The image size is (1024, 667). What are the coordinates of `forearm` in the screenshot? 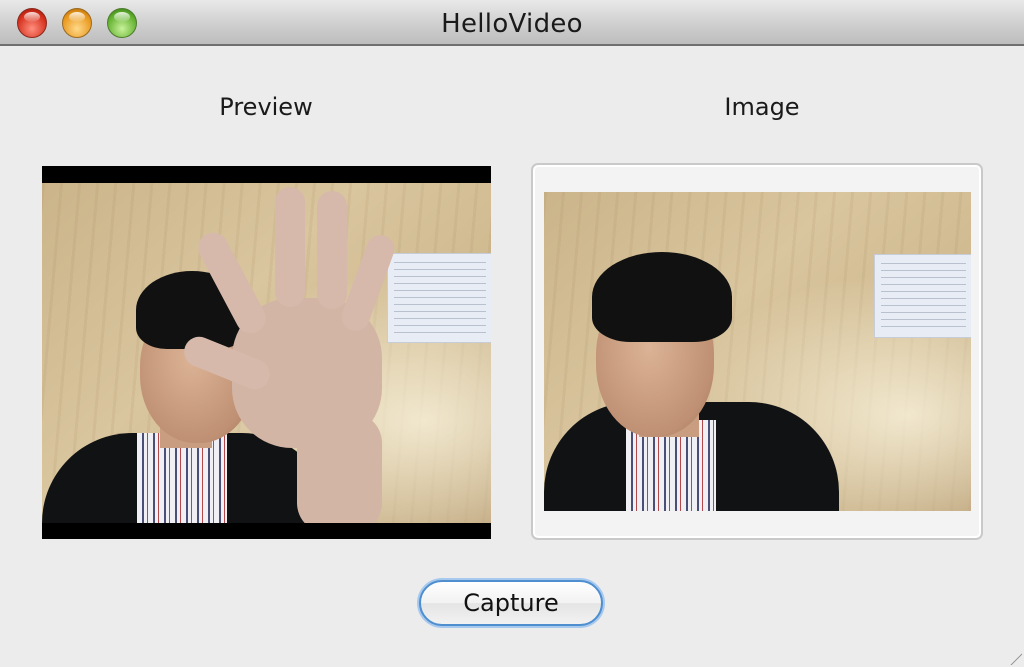 It's located at (339, 468).